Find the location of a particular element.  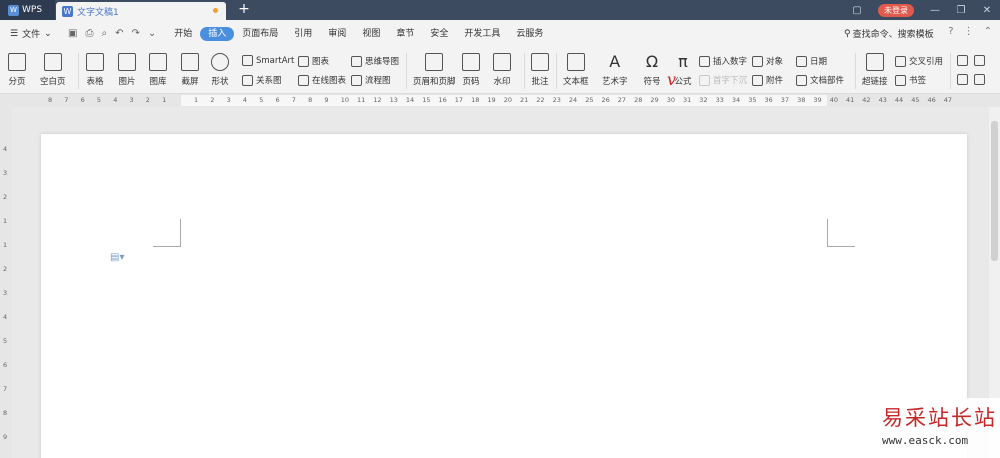

ruler-number: 33 is located at coordinates (719, 100).